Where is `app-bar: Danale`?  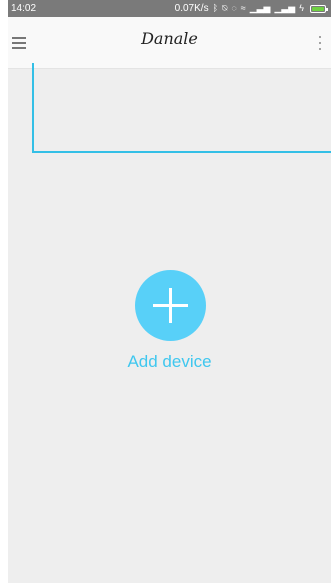 app-bar: Danale is located at coordinates (169, 43).